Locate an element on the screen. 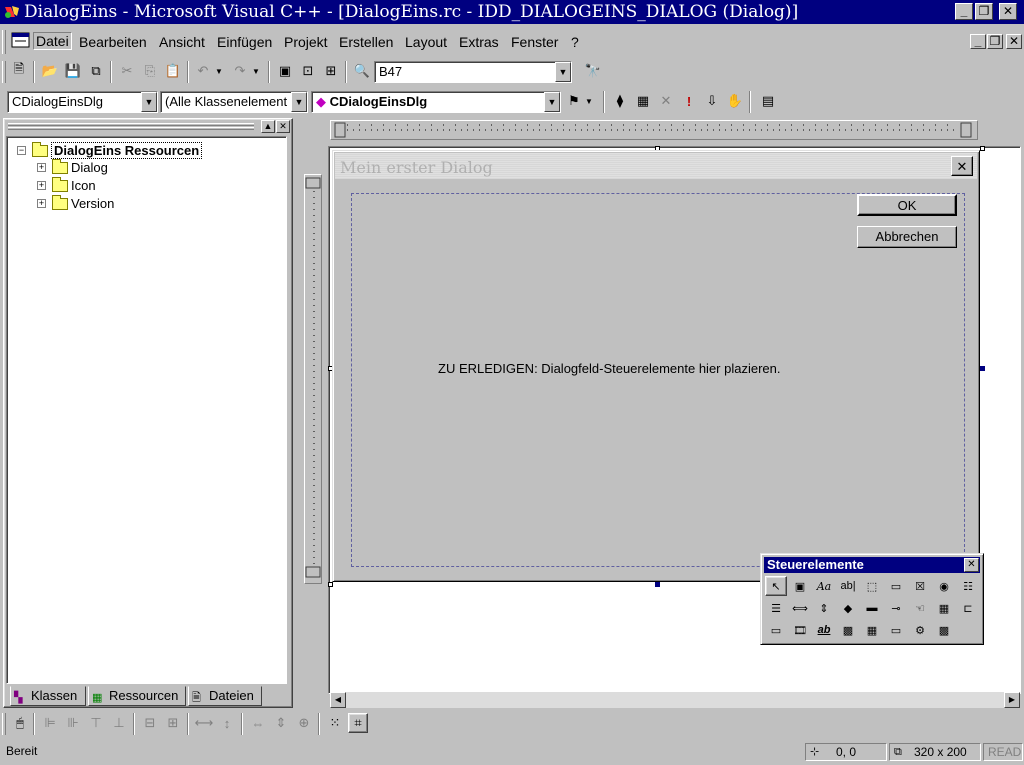  center-horizontal-icon: ⊞ is located at coordinates (173, 723).